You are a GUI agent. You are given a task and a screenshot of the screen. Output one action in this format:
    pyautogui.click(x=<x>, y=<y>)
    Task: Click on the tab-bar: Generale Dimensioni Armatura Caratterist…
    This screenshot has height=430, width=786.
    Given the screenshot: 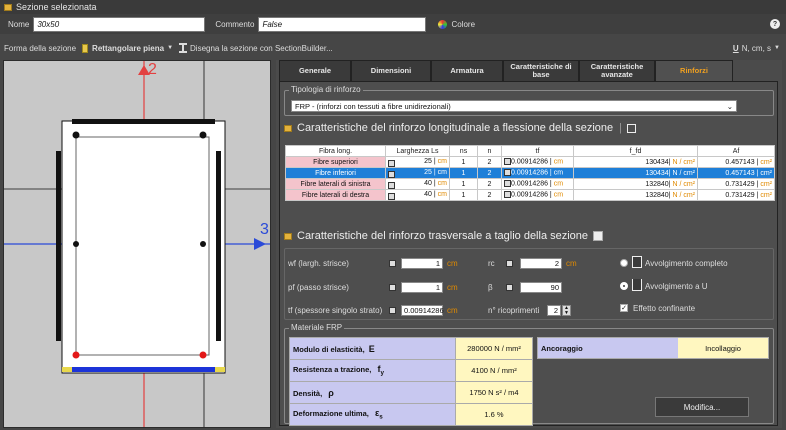 What is the action you would take?
    pyautogui.click(x=506, y=70)
    